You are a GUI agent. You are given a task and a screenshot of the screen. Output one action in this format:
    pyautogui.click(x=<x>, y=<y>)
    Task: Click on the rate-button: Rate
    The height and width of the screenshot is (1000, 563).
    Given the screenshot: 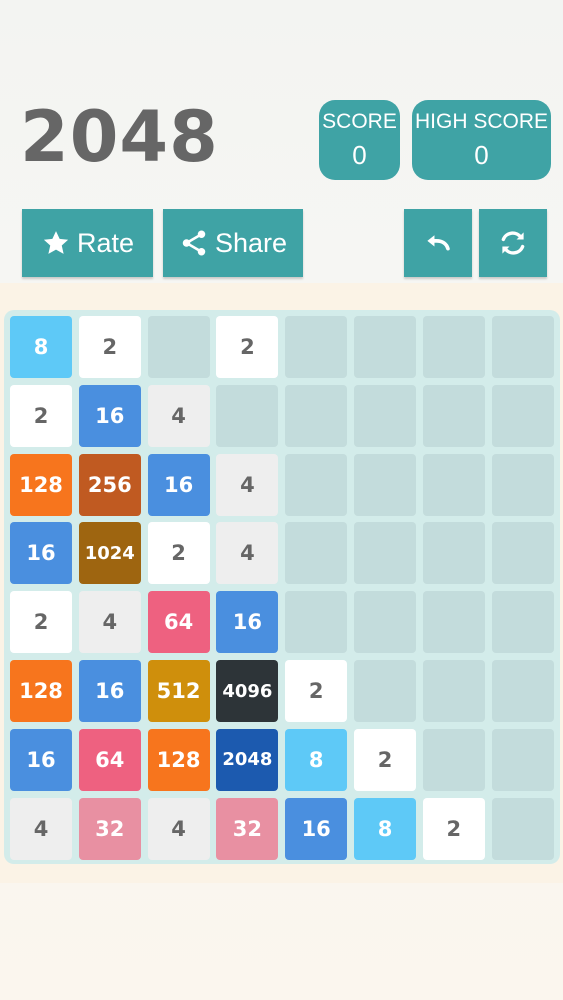 What is the action you would take?
    pyautogui.click(x=87, y=243)
    